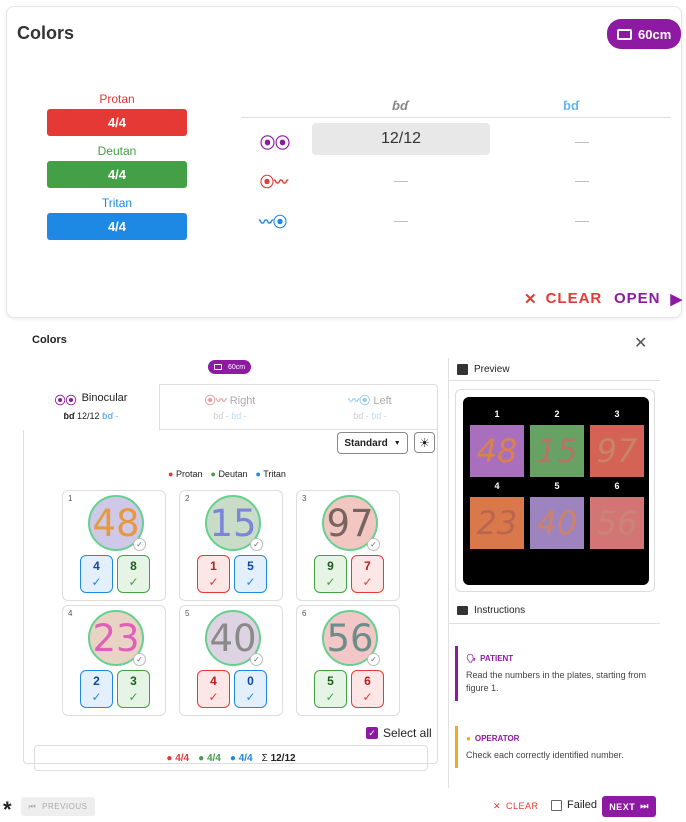 The image size is (686, 822). What do you see at coordinates (556, 805) in the screenshot?
I see `checkbox-unchecked-icon` at bounding box center [556, 805].